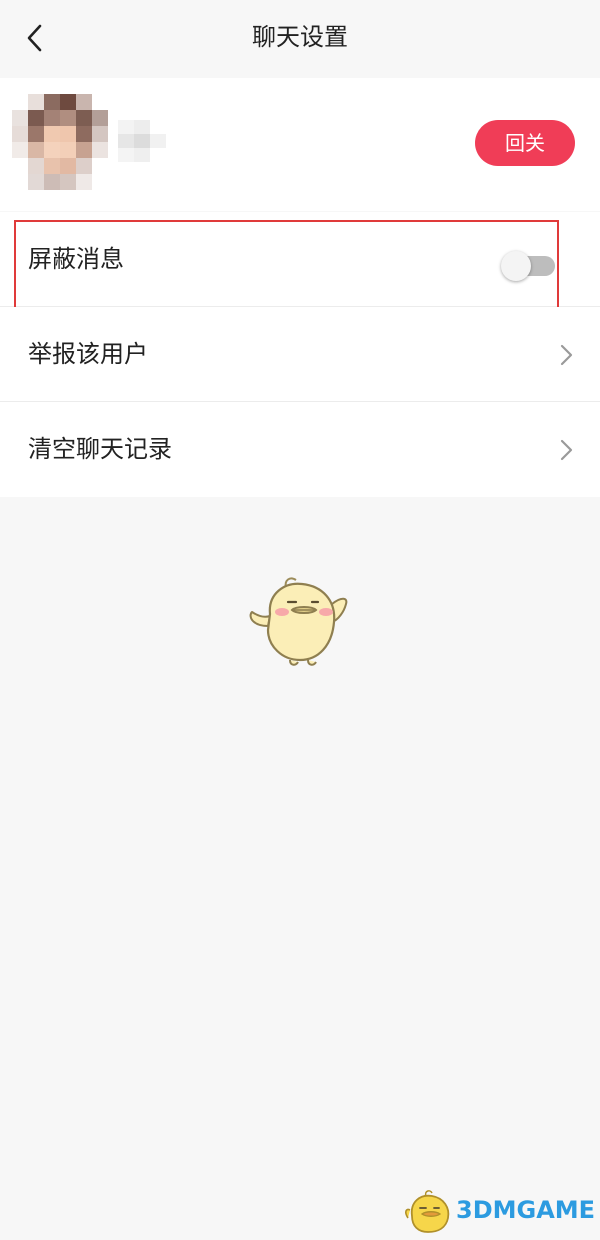  I want to click on top-bar: 聊天设置, so click(300, 38).